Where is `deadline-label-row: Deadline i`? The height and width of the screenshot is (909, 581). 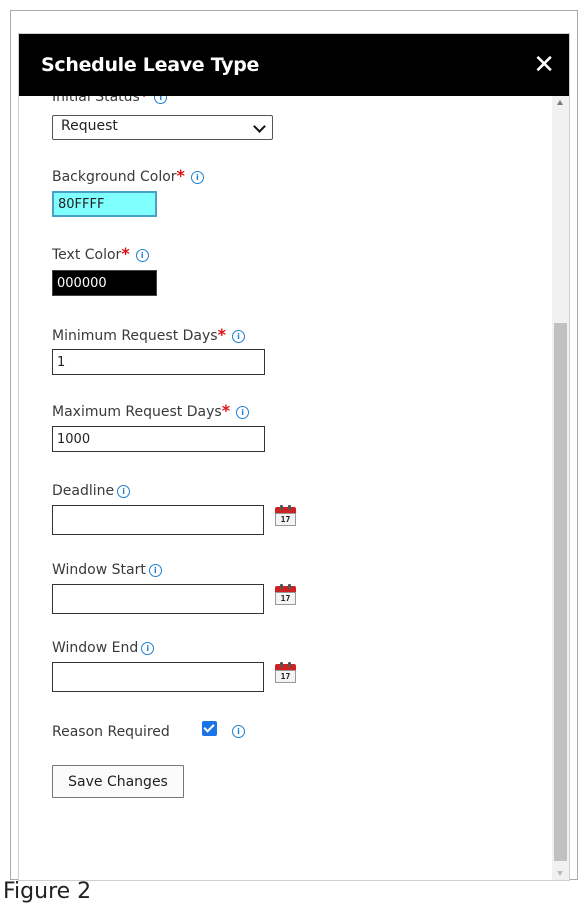 deadline-label-row: Deadline i is located at coordinates (91, 489).